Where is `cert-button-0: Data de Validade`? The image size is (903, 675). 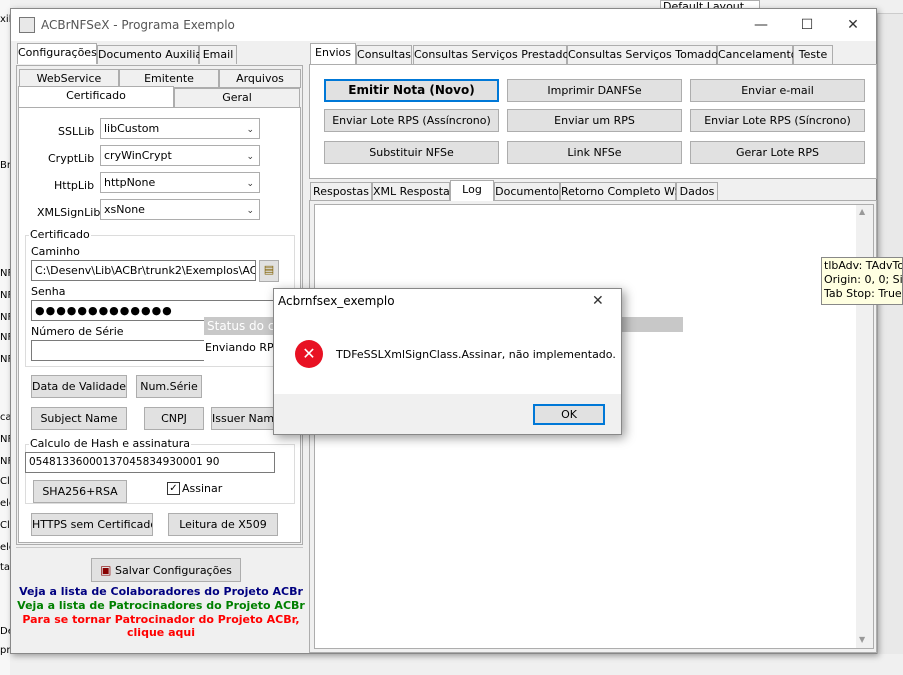 cert-button-0: Data de Validade is located at coordinates (79, 386).